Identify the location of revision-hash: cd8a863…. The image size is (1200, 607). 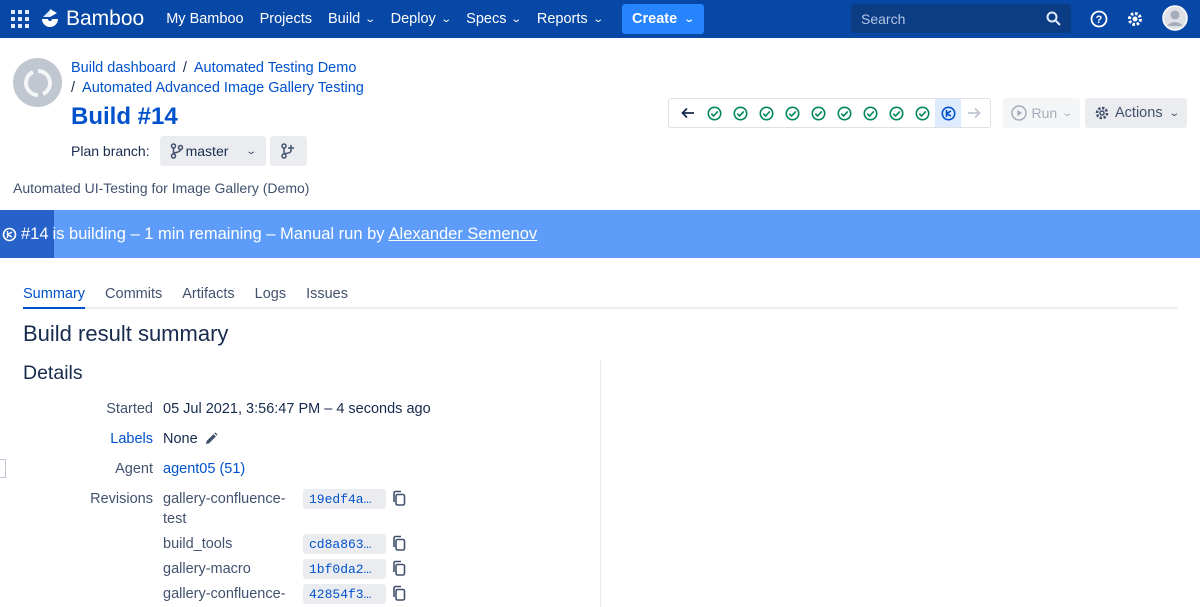
(344, 544).